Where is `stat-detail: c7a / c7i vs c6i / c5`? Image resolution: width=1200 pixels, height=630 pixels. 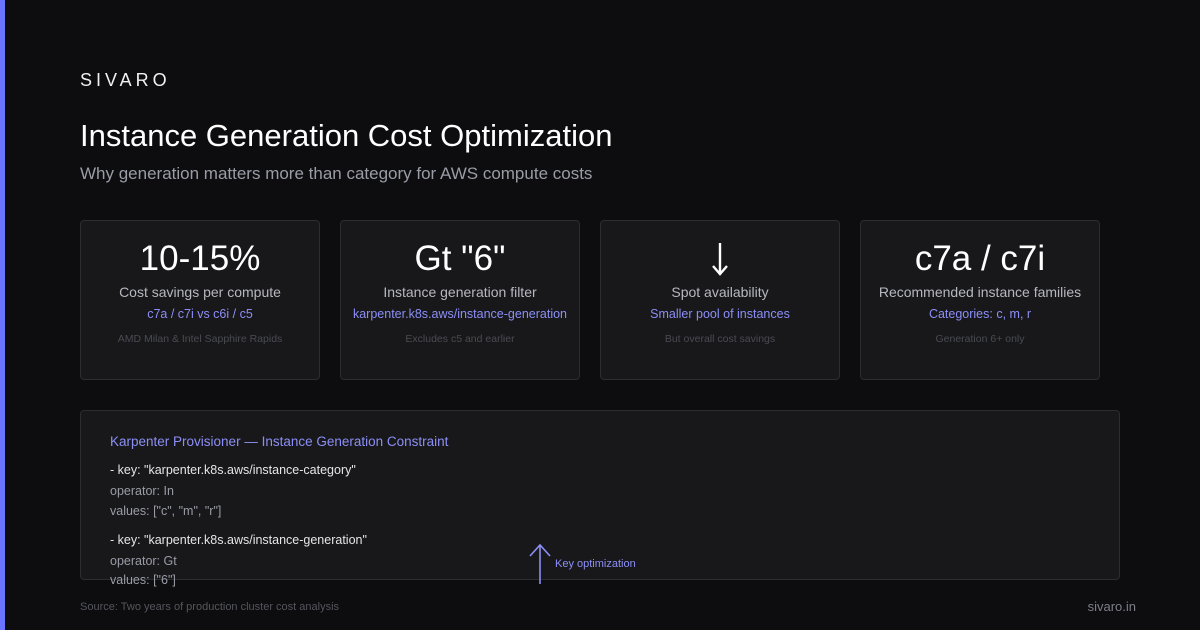 stat-detail: c7a / c7i vs c6i / c5 is located at coordinates (200, 314).